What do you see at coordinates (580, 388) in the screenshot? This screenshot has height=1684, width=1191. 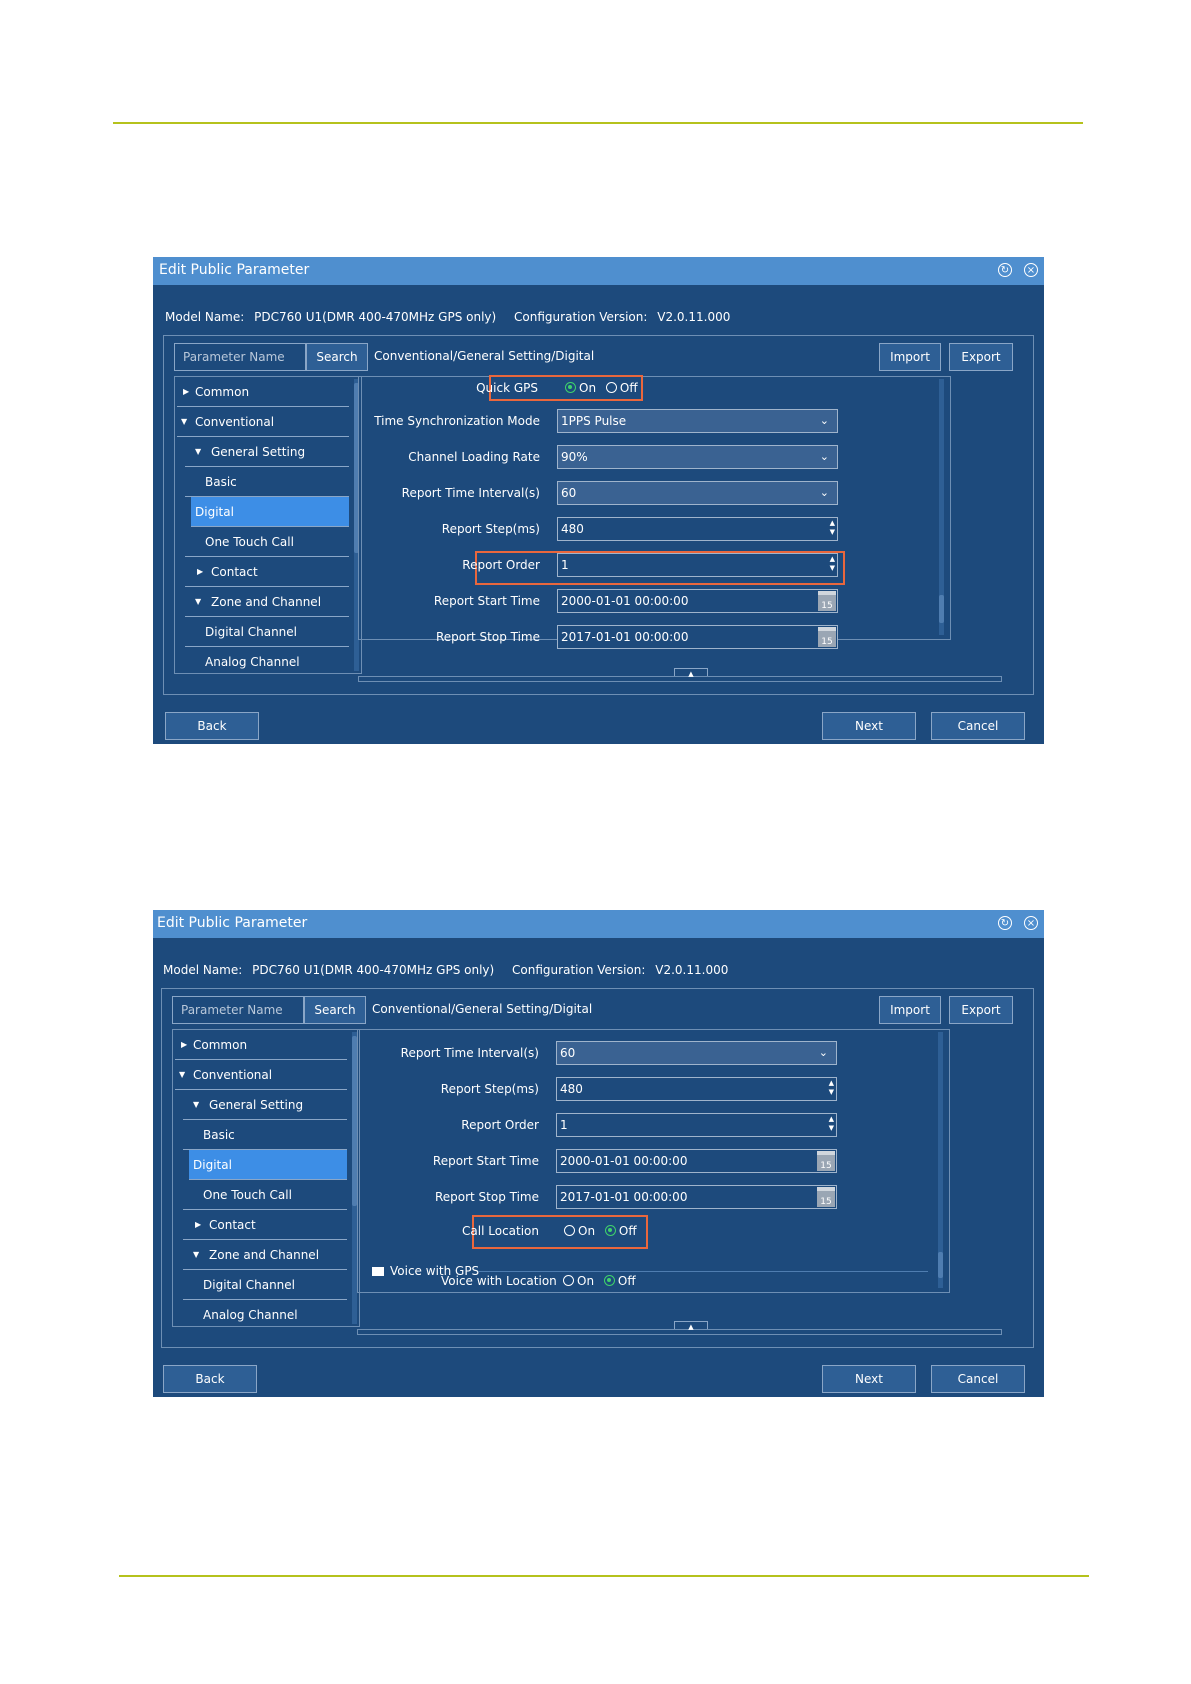 I see `quick-gps-on: On` at bounding box center [580, 388].